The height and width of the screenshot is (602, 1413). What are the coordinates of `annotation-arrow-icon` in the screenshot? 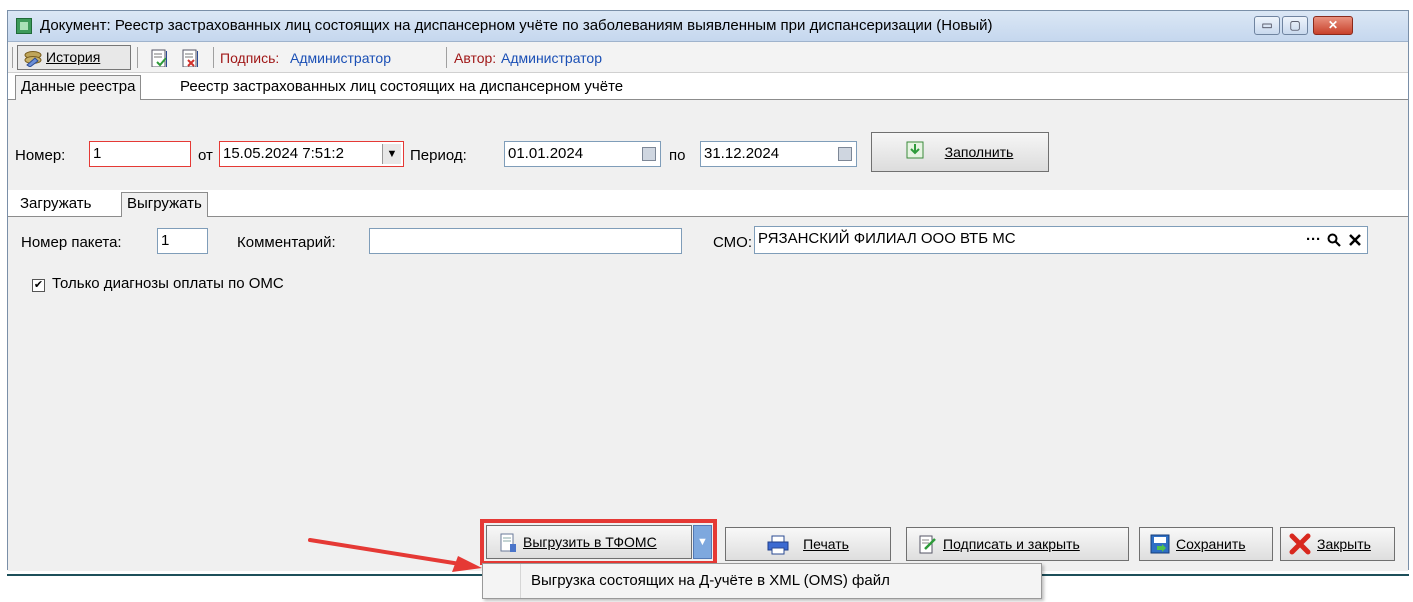 It's located at (395, 555).